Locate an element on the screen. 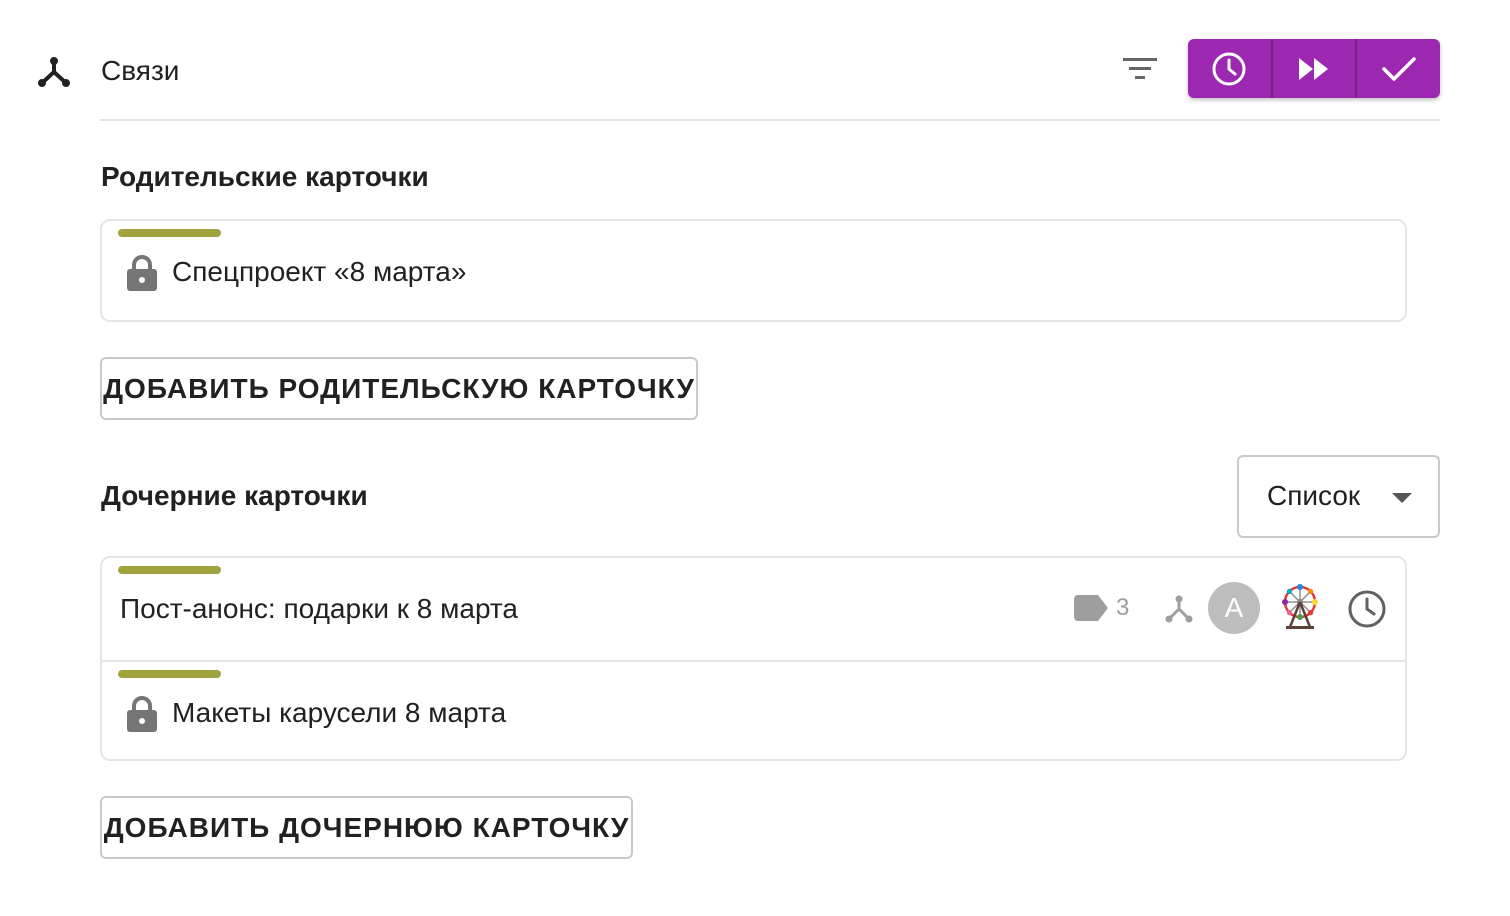 This screenshot has height=916, width=1510. next-stage-button is located at coordinates (1315, 68).